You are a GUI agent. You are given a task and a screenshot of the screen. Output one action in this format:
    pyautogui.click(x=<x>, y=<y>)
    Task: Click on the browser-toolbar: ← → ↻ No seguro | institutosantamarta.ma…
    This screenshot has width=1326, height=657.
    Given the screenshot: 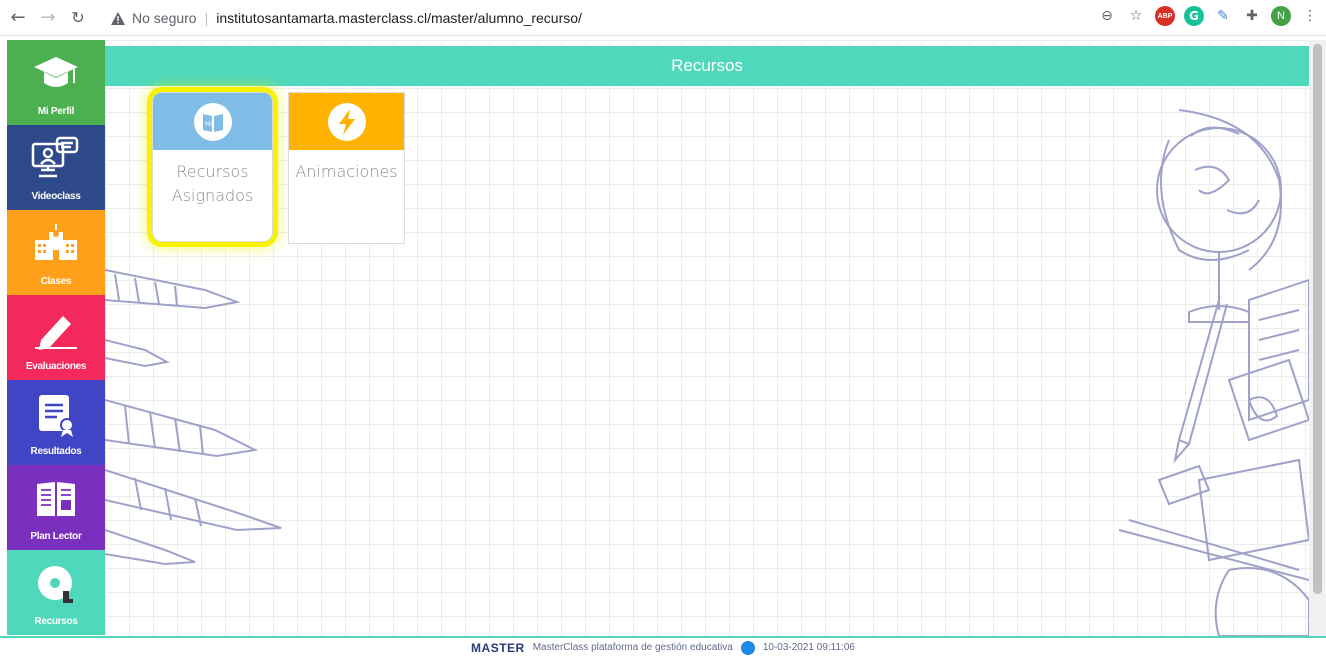 What is the action you would take?
    pyautogui.click(x=663, y=18)
    